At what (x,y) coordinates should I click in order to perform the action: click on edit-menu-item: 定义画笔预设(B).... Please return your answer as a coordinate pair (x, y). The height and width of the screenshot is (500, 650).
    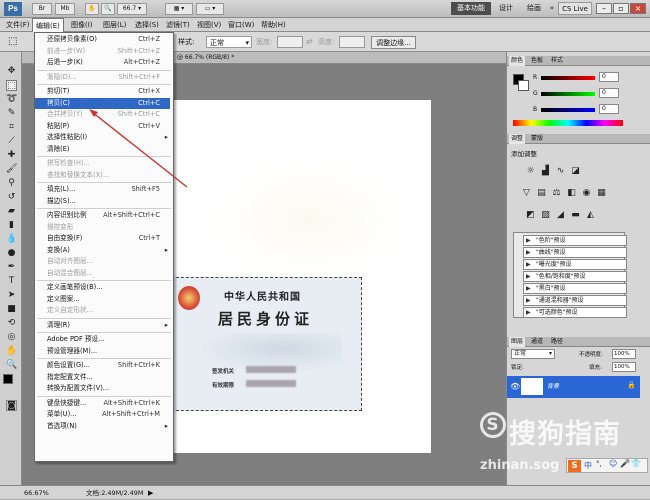
    Looking at the image, I should click on (108, 287).